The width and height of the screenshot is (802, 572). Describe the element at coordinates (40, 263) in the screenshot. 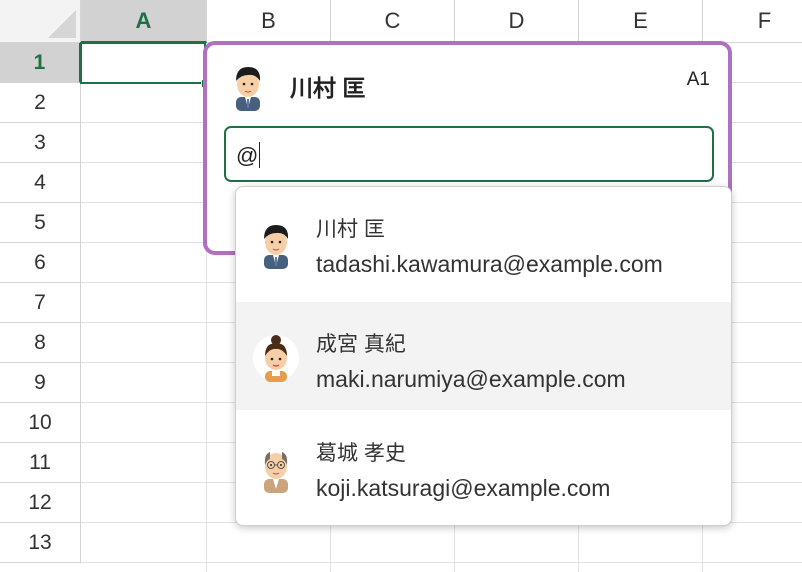

I see `row-header-6: 6` at that location.